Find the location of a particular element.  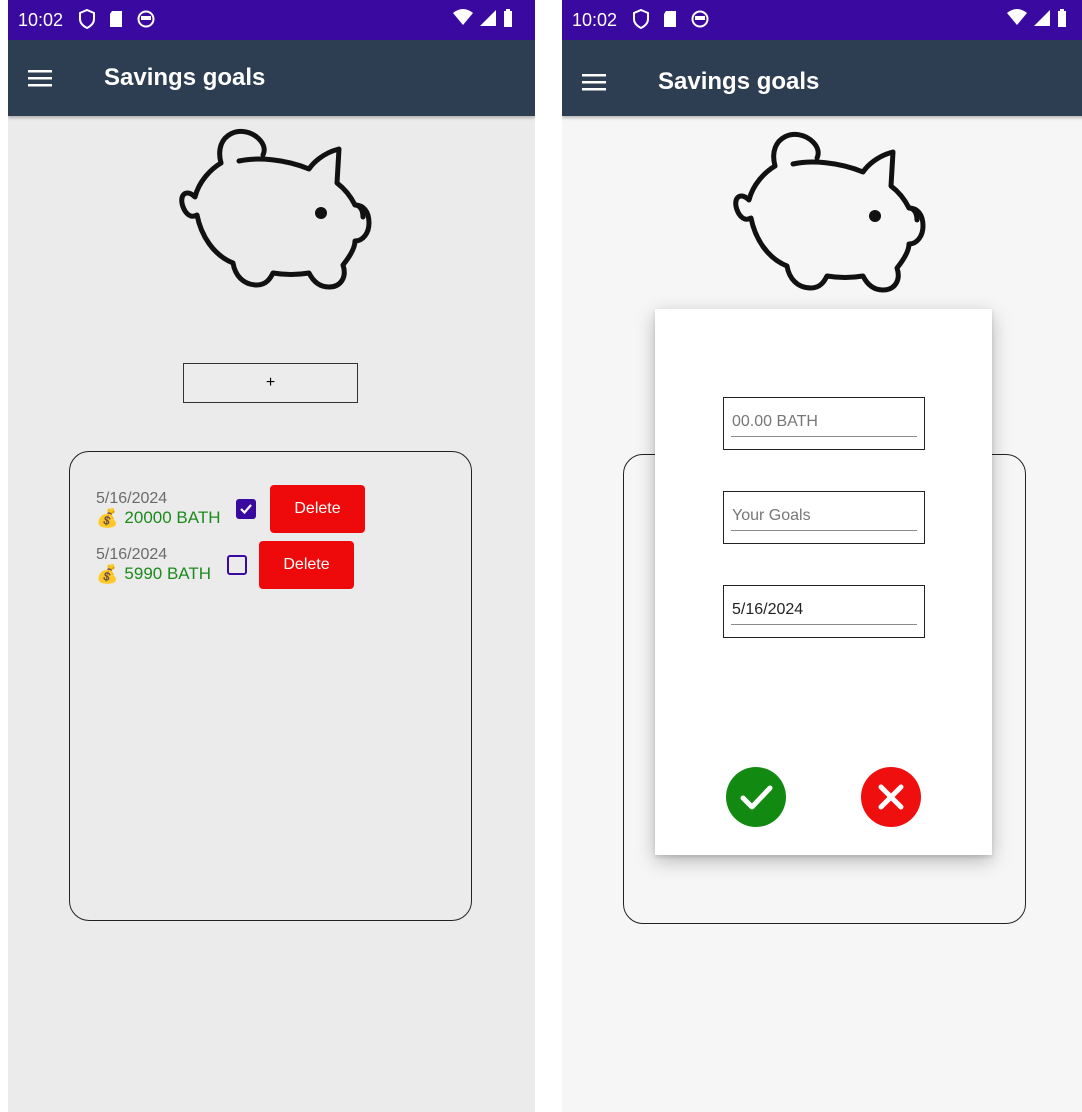

date-field: 5/16/2024 is located at coordinates (824, 611).